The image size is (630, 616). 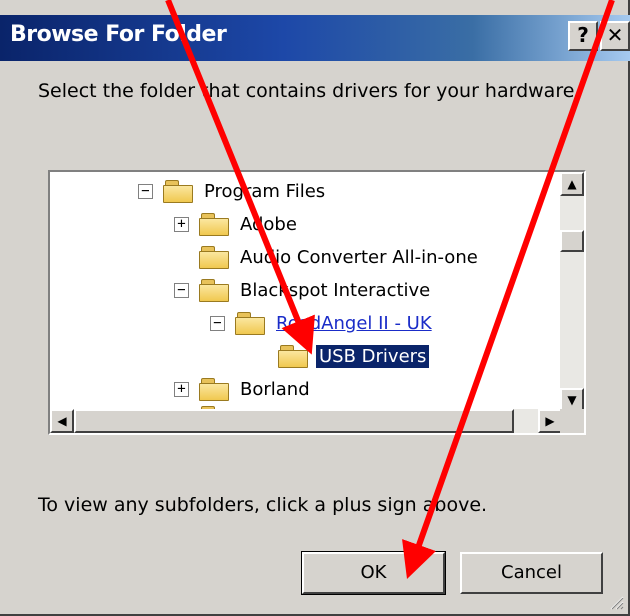 What do you see at coordinates (373, 573) in the screenshot?
I see `ok-button: OK` at bounding box center [373, 573].